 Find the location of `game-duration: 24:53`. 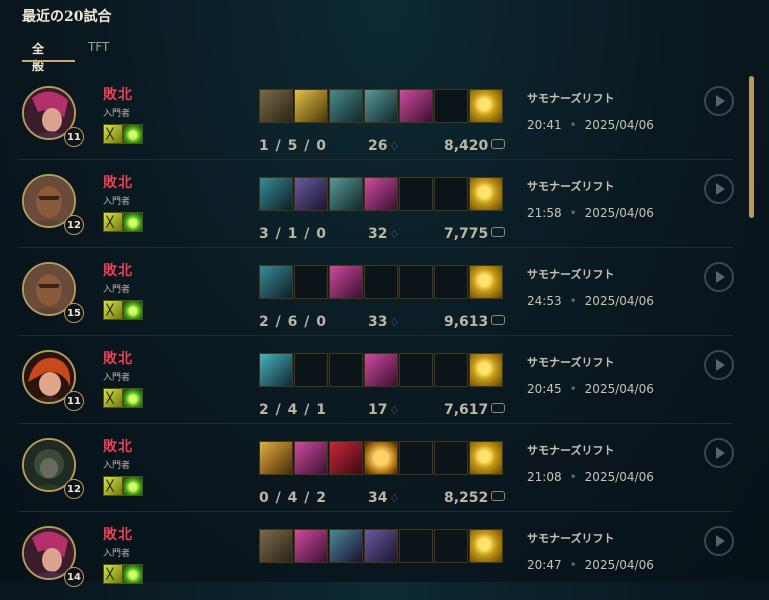

game-duration: 24:53 is located at coordinates (544, 301).